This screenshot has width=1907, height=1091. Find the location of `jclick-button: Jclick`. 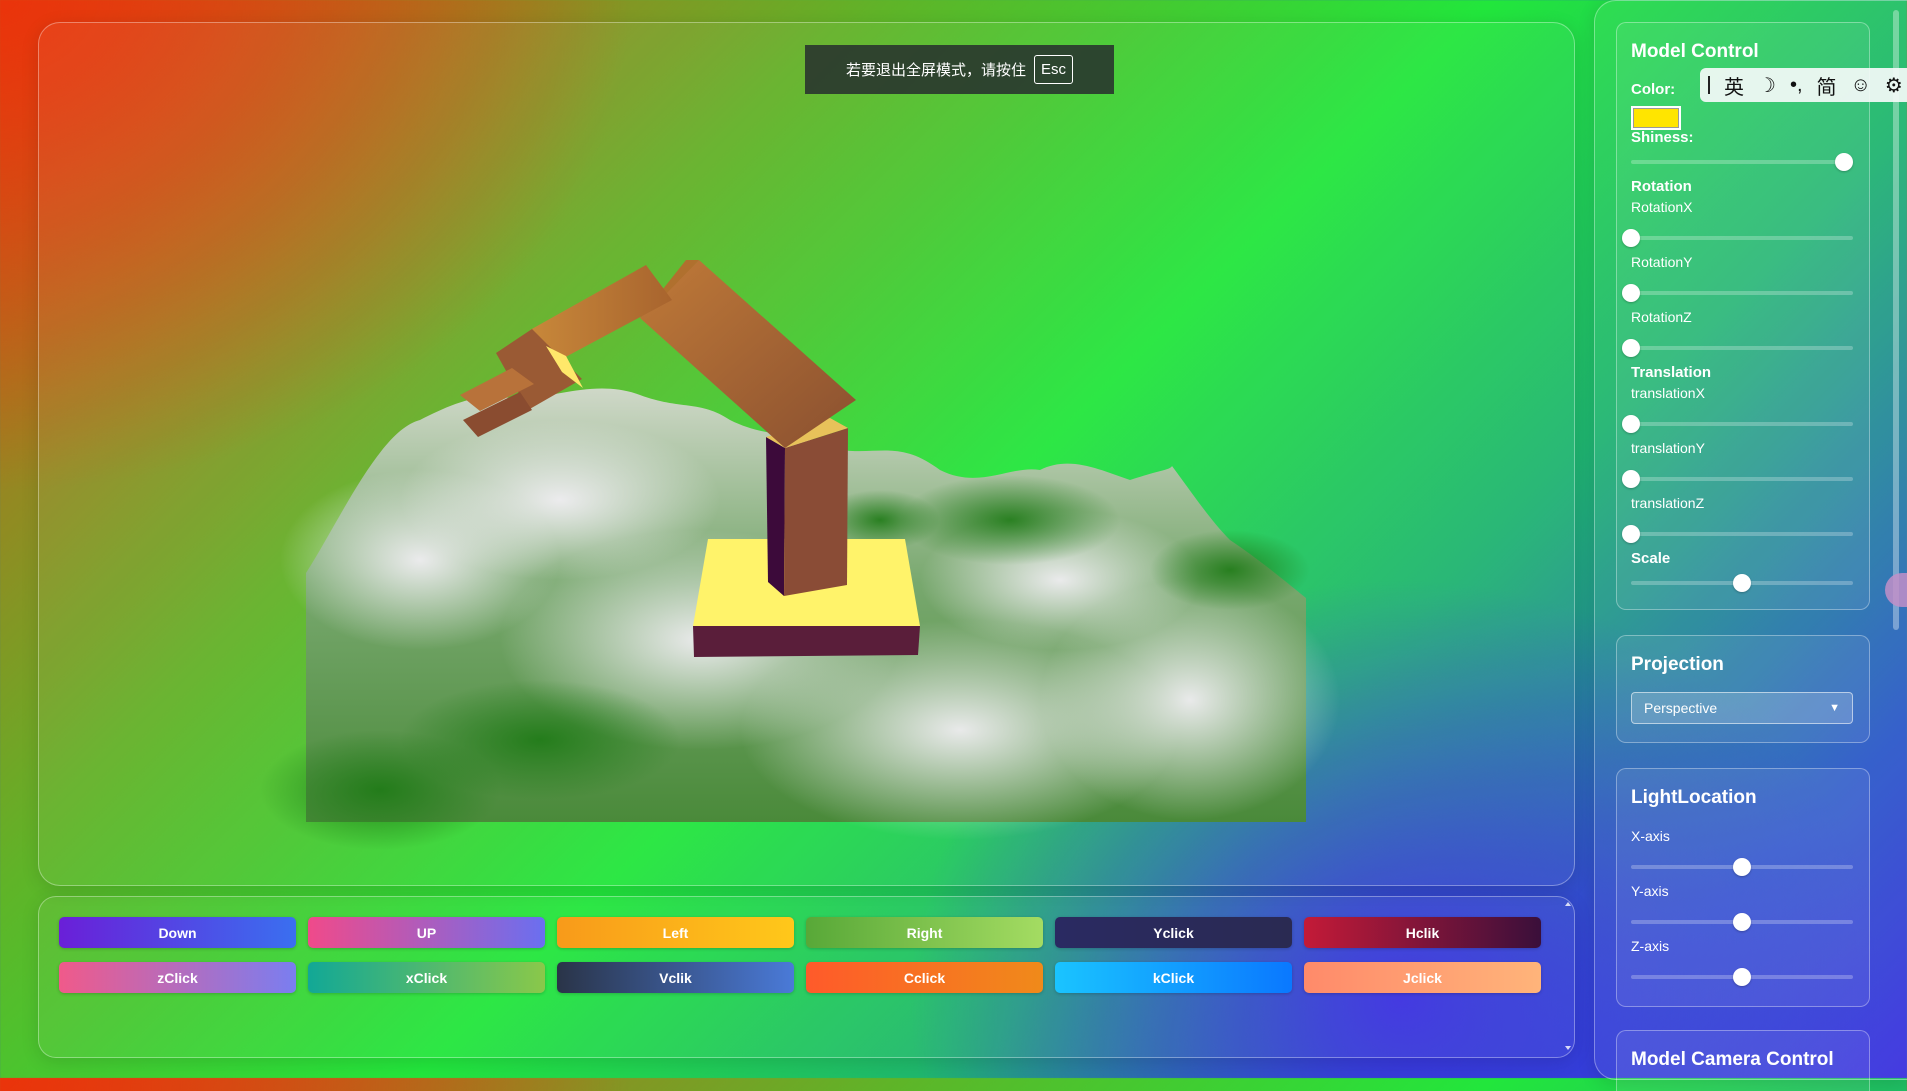

jclick-button: Jclick is located at coordinates (1422, 977).